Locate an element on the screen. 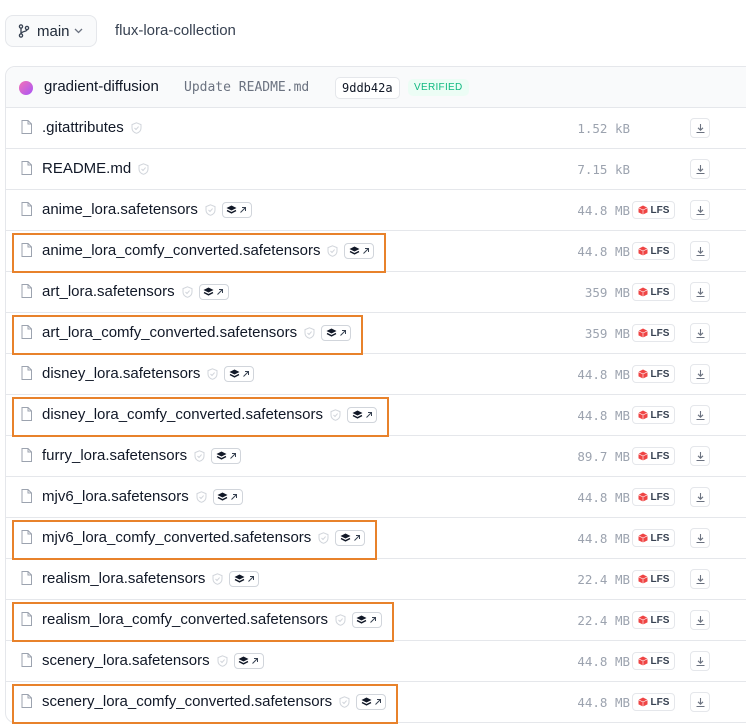 The width and height of the screenshot is (746, 728). file-link: disney_lora.safetensors is located at coordinates (121, 373).